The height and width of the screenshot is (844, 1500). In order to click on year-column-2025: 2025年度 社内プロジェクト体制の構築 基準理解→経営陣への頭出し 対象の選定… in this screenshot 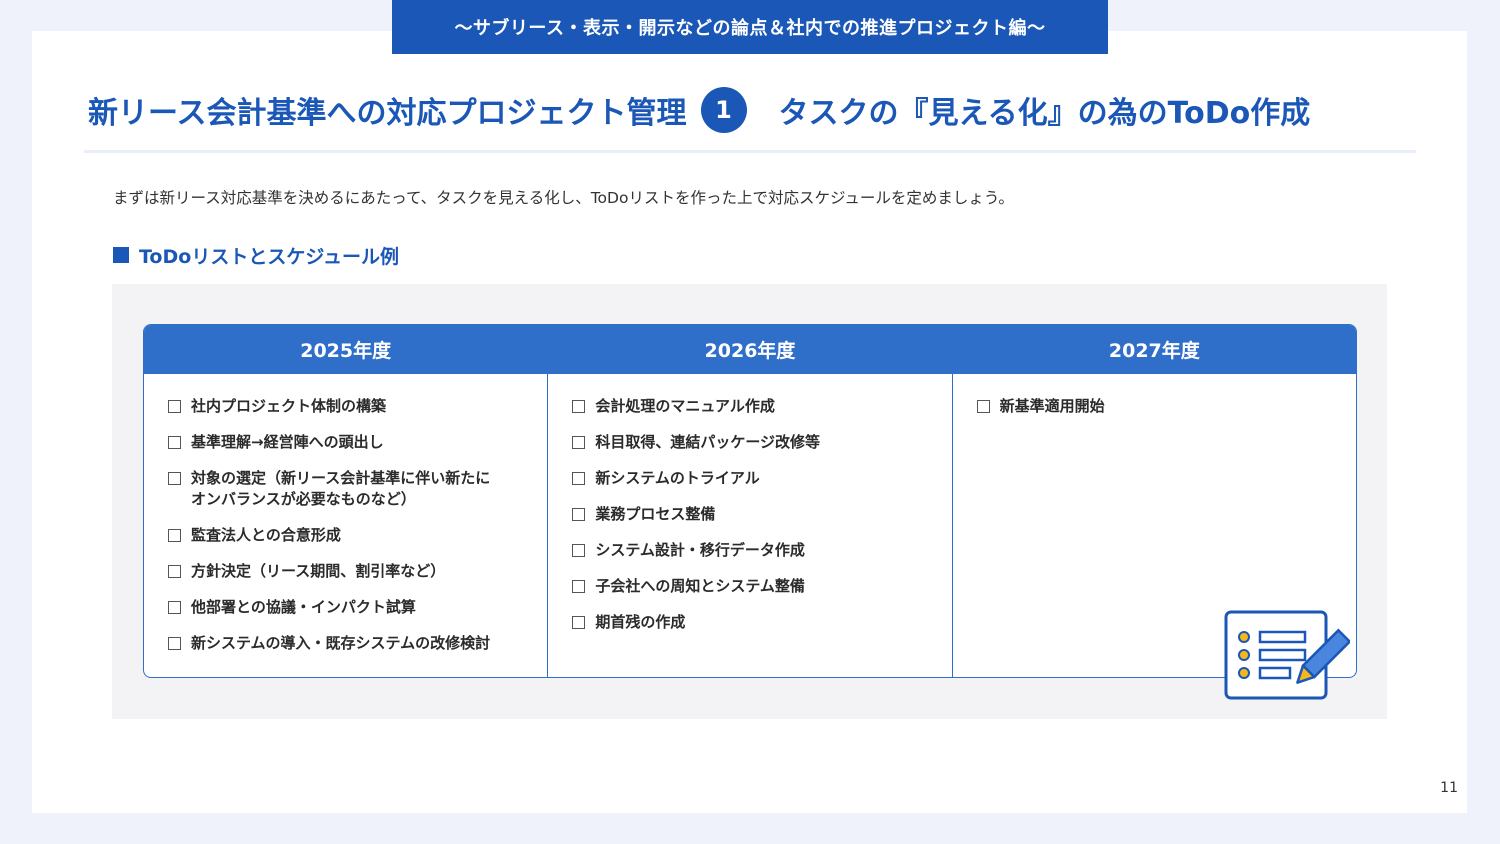, I will do `click(346, 501)`.